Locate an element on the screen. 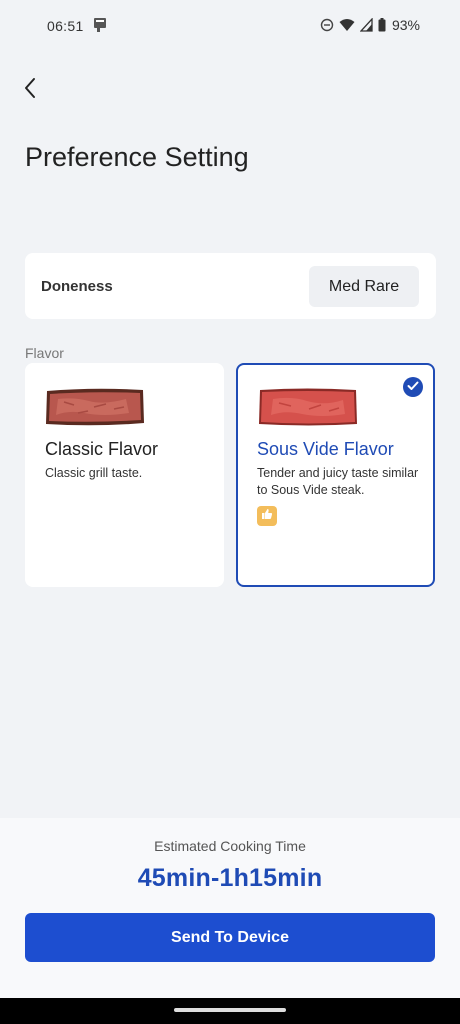 The height and width of the screenshot is (1024, 460). wifi-icon is located at coordinates (347, 25).